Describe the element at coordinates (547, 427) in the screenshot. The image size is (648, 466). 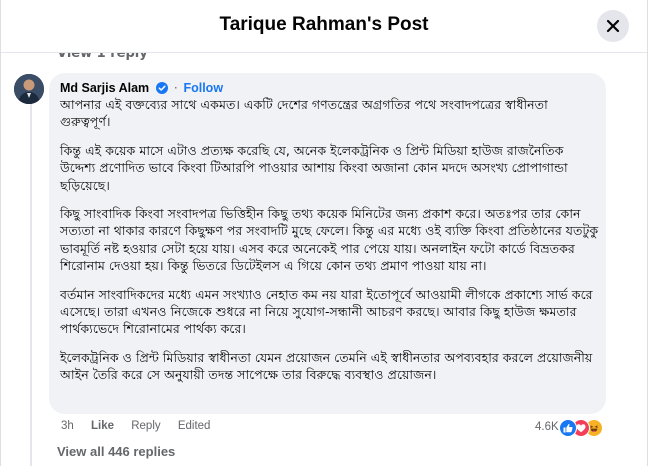
I see `reaction-count: 4.6K` at that location.